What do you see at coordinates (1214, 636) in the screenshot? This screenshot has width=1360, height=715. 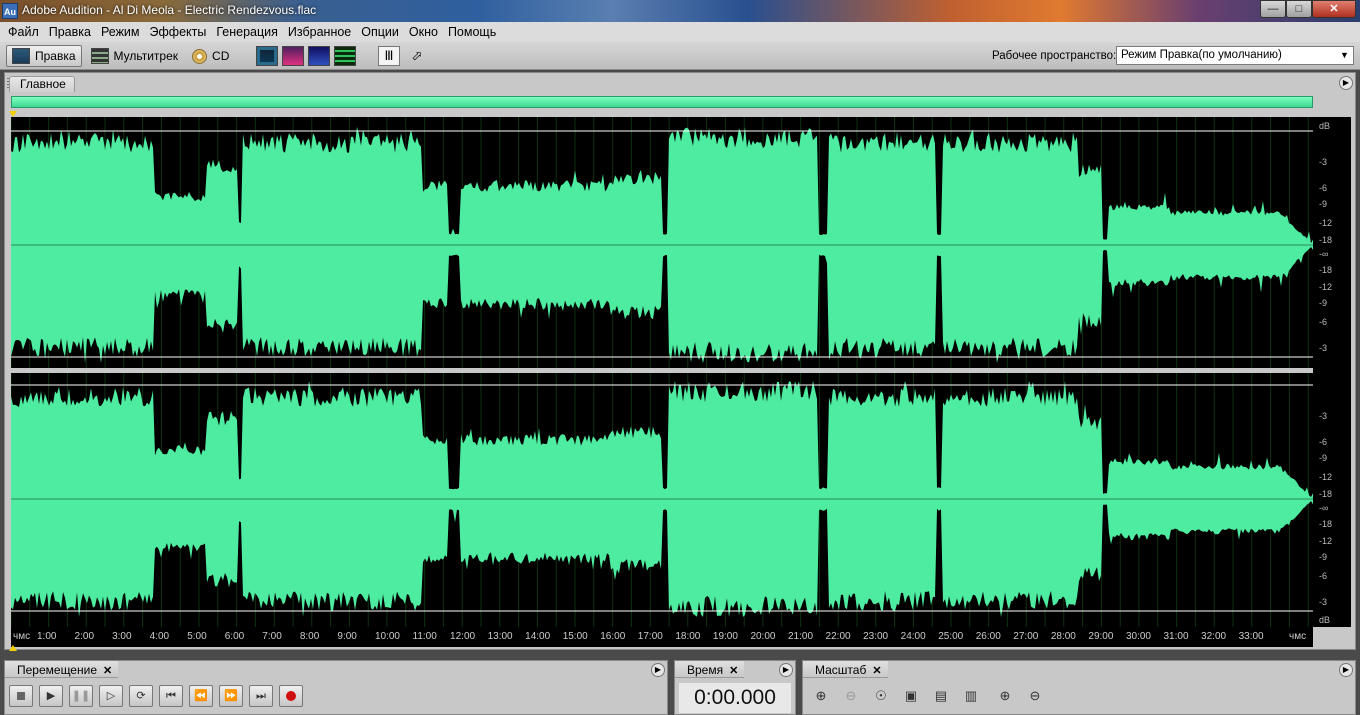 I see `time-tick-label: 32:00` at bounding box center [1214, 636].